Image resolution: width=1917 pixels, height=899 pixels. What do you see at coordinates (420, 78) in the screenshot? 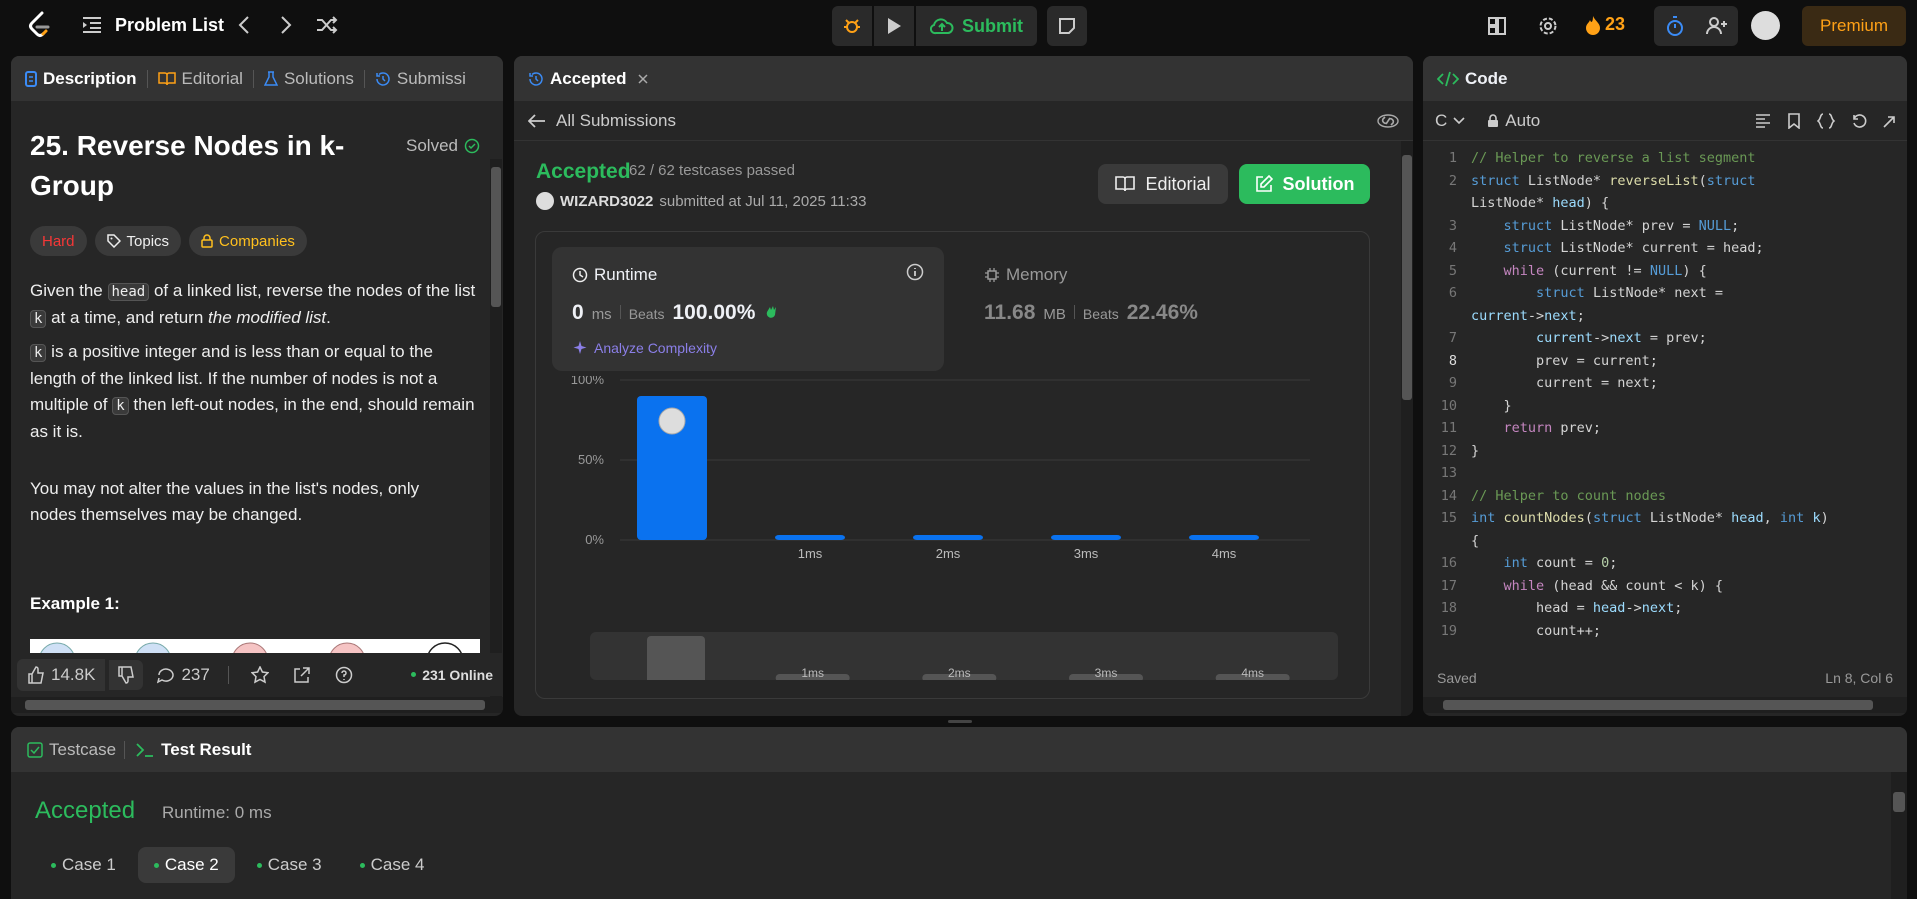
I see `tab-submissions: Submissi` at bounding box center [420, 78].